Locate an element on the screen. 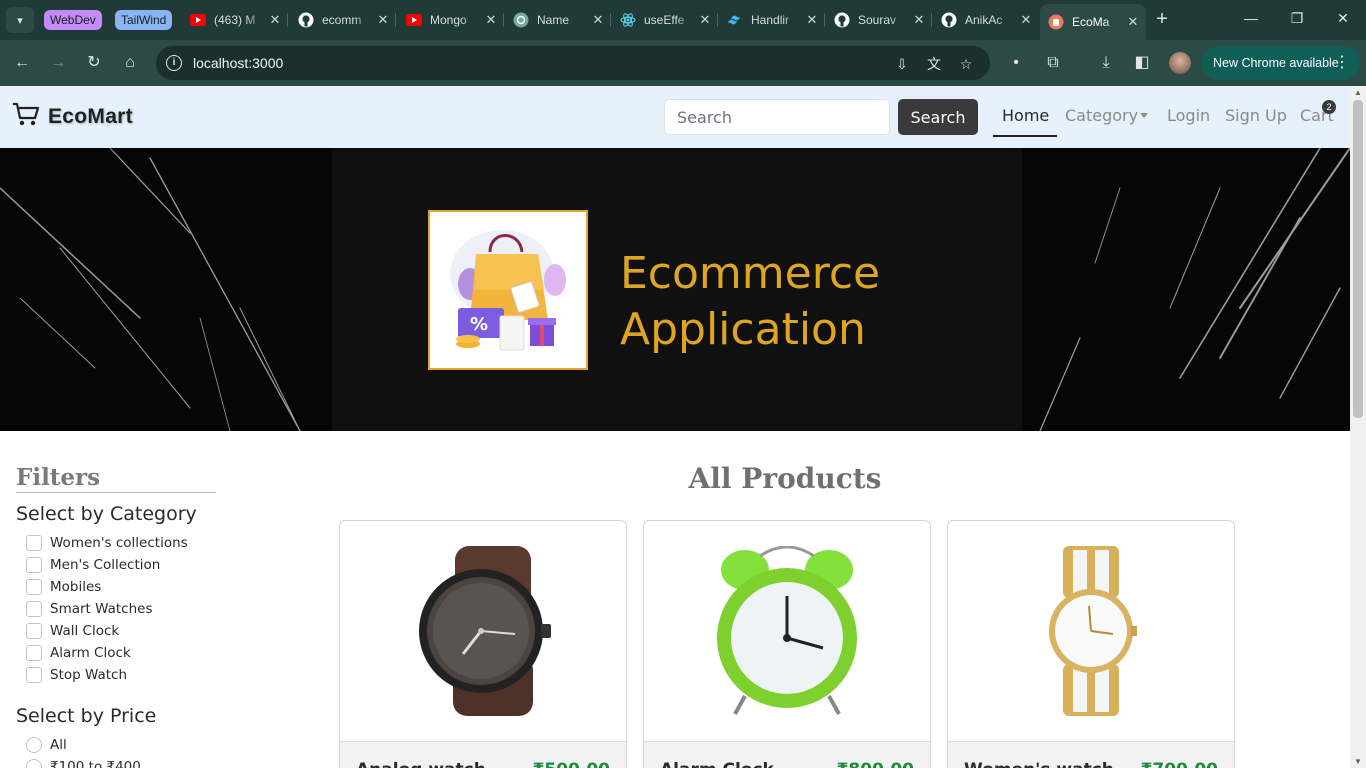  downloads-icon: ⤓ is located at coordinates (1106, 63).